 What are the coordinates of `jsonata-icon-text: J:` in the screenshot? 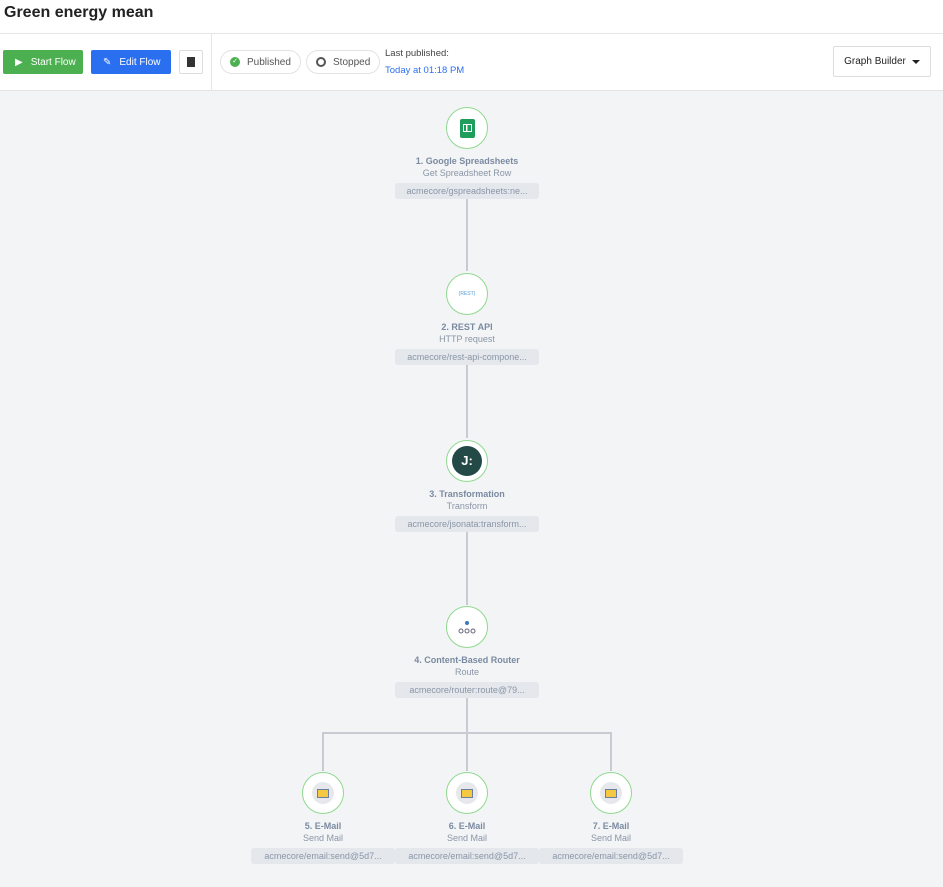 It's located at (467, 461).